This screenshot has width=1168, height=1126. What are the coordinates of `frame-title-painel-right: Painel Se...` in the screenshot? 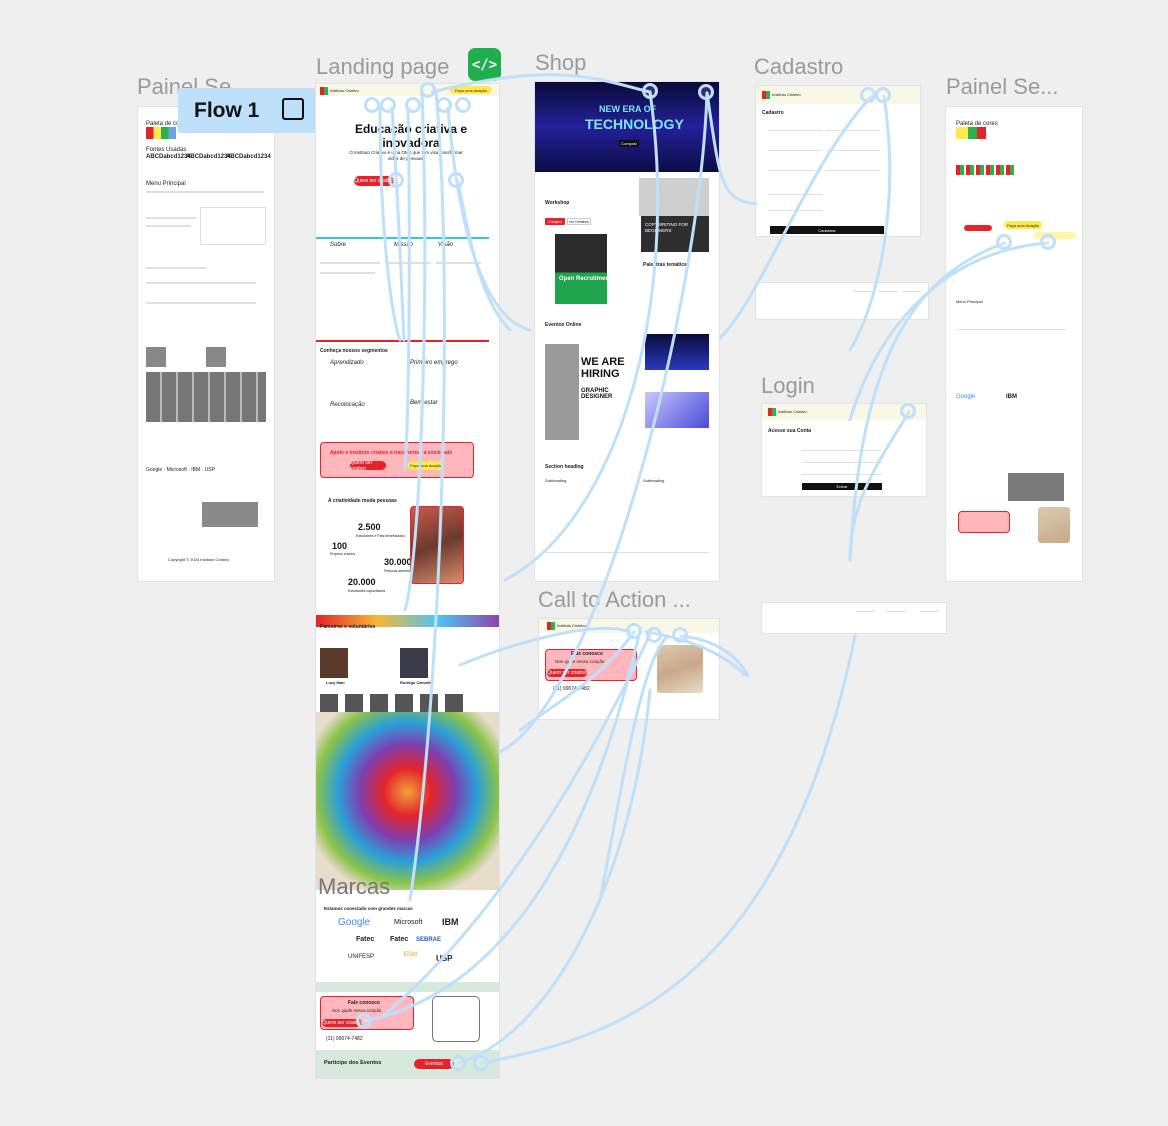 It's located at (1002, 87).